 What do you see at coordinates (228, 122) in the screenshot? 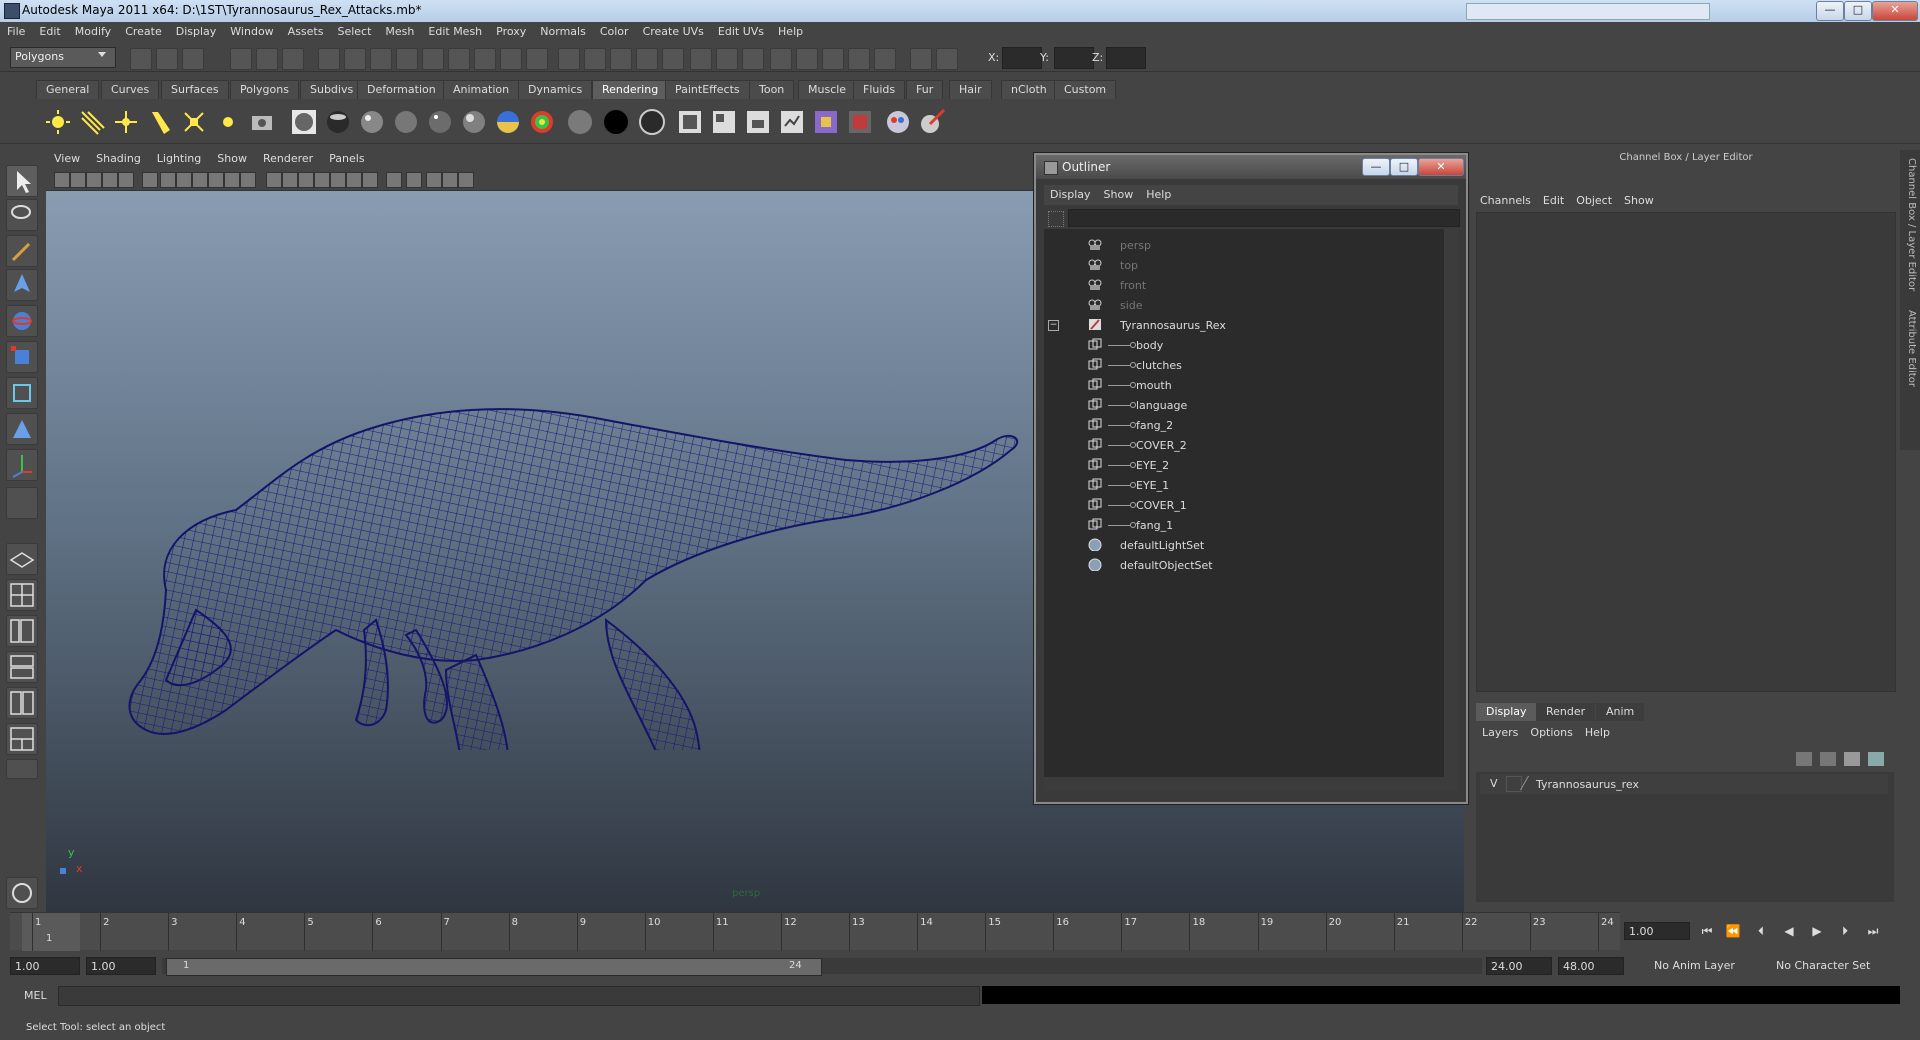
I see `volume-light-icon` at bounding box center [228, 122].